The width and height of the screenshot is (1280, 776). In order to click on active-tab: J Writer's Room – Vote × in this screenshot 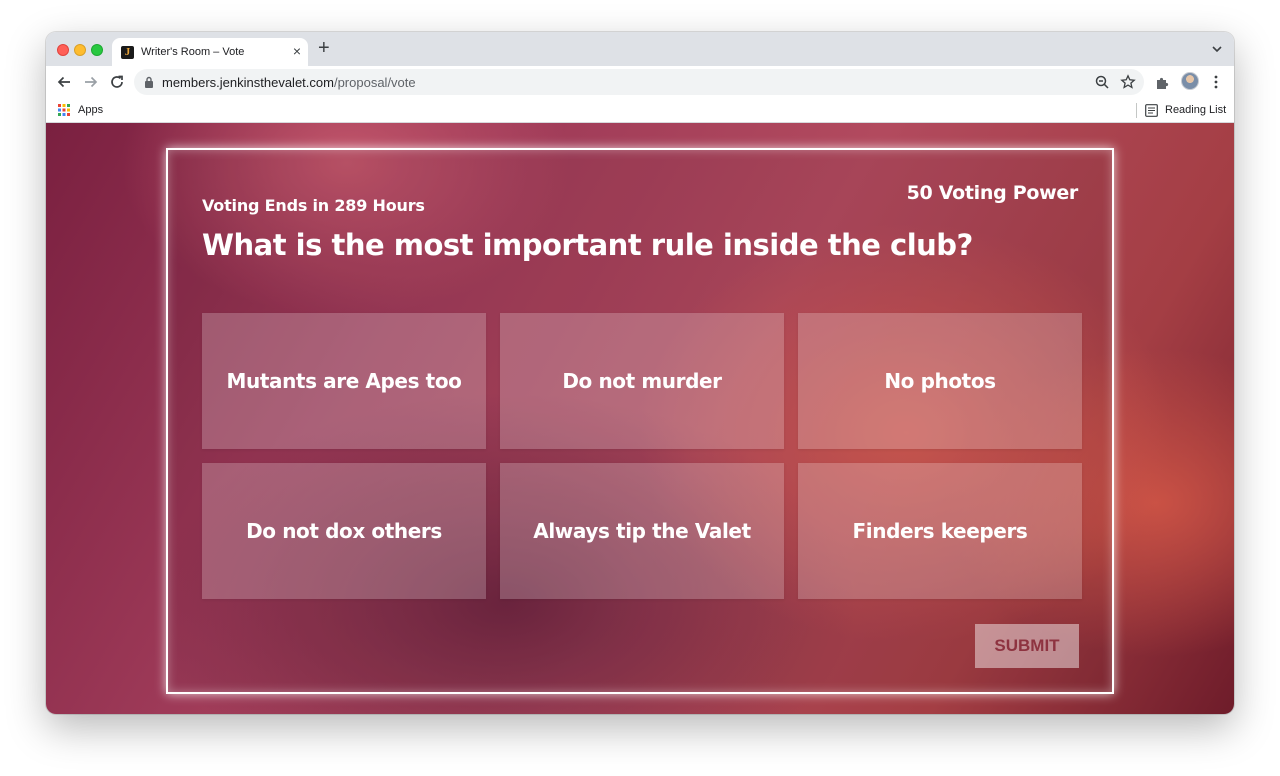, I will do `click(210, 52)`.